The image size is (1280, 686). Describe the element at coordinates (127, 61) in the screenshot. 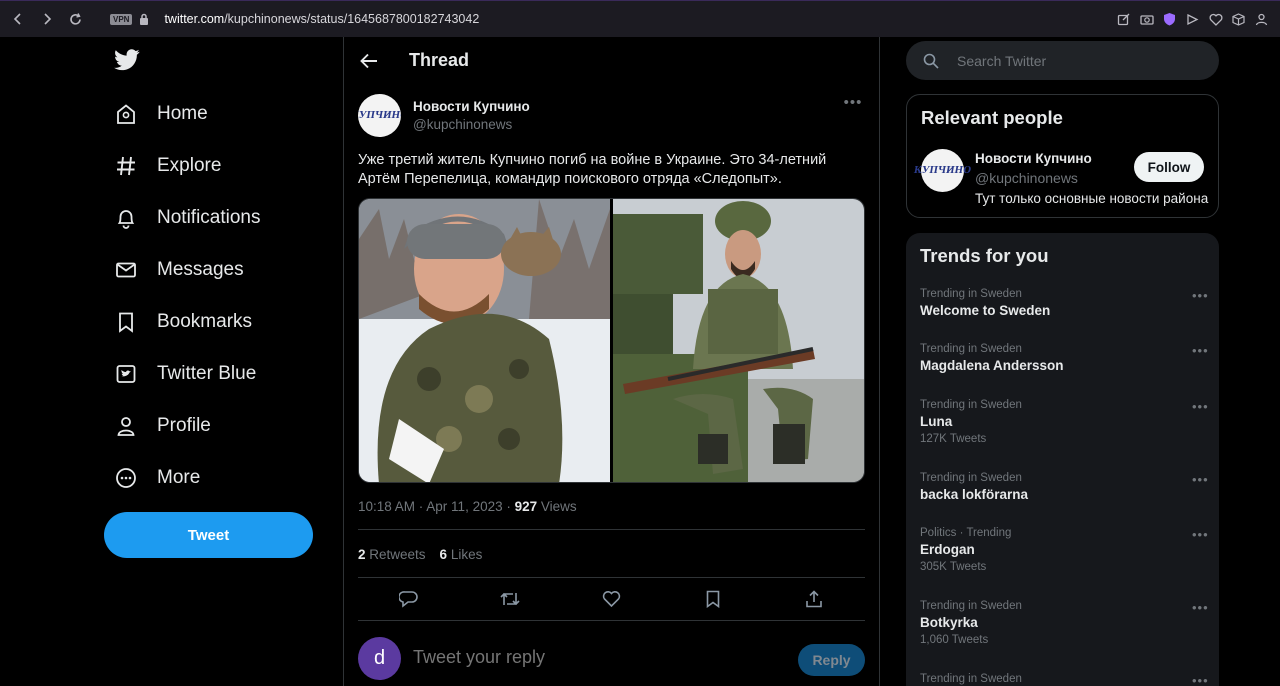

I see `twitter-bird-icon` at that location.